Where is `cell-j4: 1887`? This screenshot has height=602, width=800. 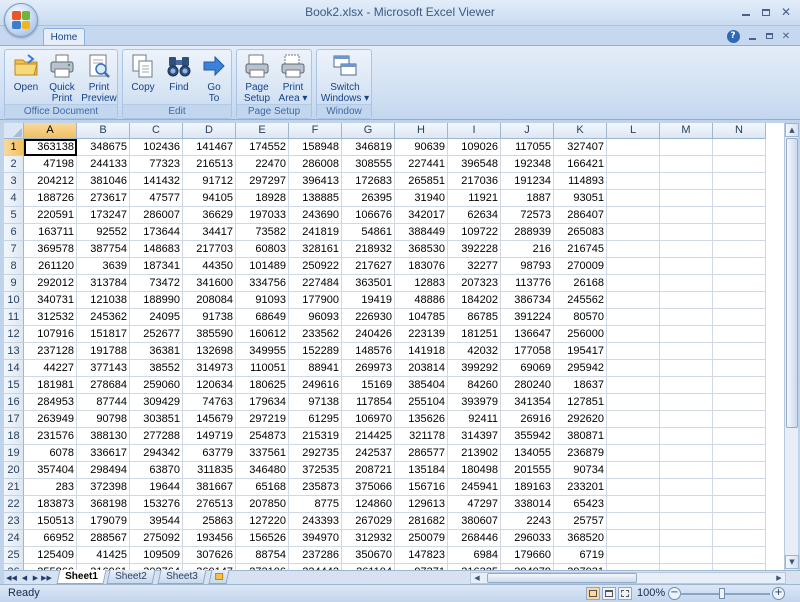
cell-j4: 1887 is located at coordinates (527, 198).